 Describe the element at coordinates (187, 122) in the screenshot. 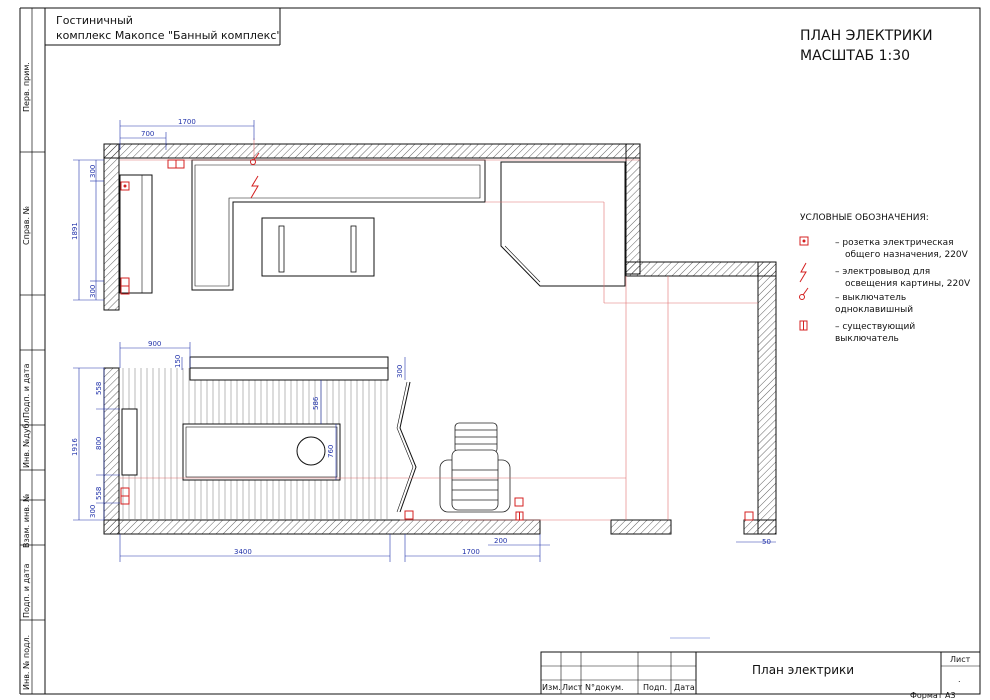

I see `dim-1700-top: 1700` at that location.